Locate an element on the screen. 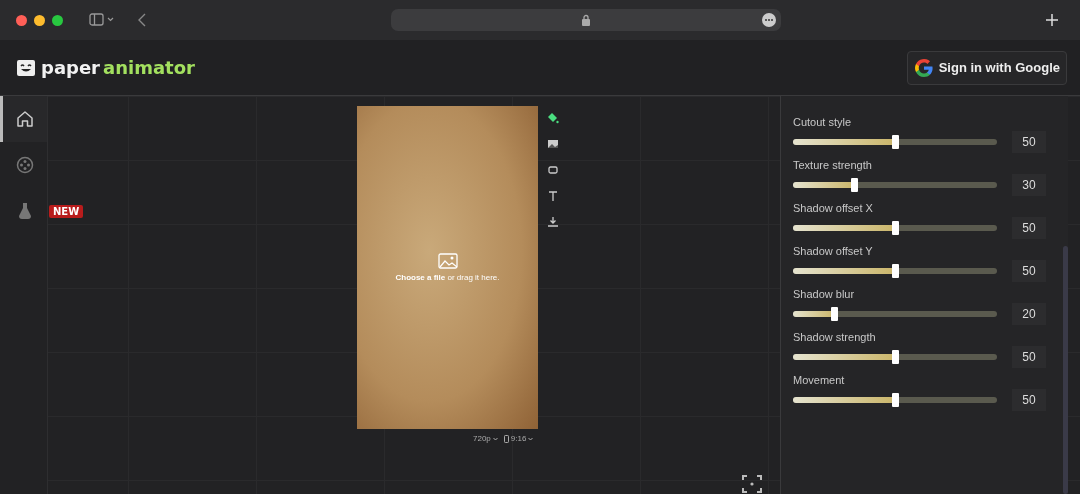  maximize-window-icon is located at coordinates (57, 20).